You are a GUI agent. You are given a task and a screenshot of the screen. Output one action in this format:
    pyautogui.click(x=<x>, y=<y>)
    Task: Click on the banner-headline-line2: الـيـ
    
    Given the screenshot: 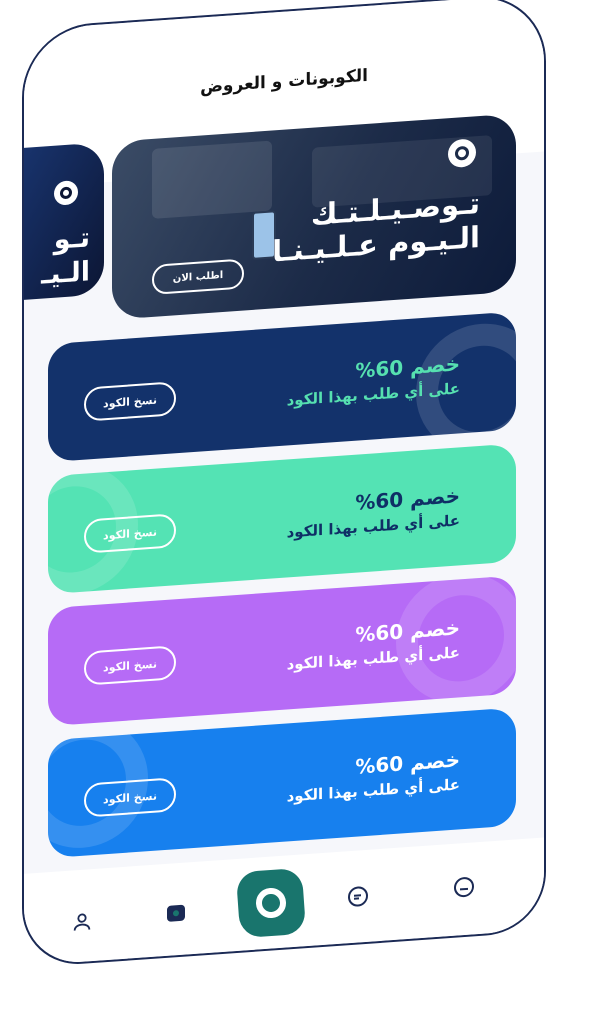 What is the action you would take?
    pyautogui.click(x=65, y=273)
    